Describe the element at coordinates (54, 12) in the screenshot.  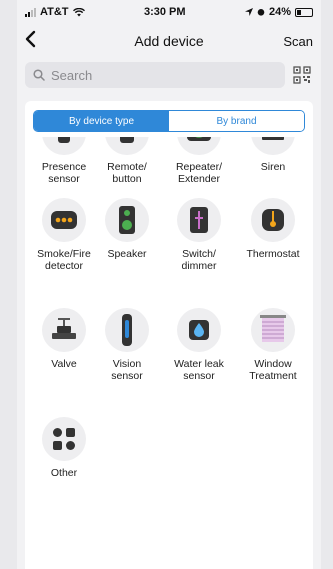
I see `carrier-label: AT&T` at that location.